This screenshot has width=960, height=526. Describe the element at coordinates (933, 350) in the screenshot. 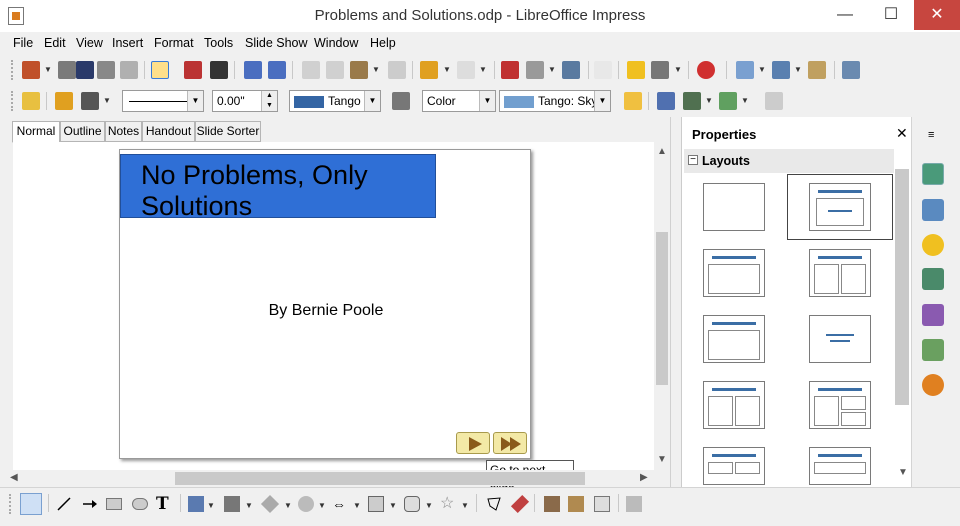

I see `gallery-icon` at that location.